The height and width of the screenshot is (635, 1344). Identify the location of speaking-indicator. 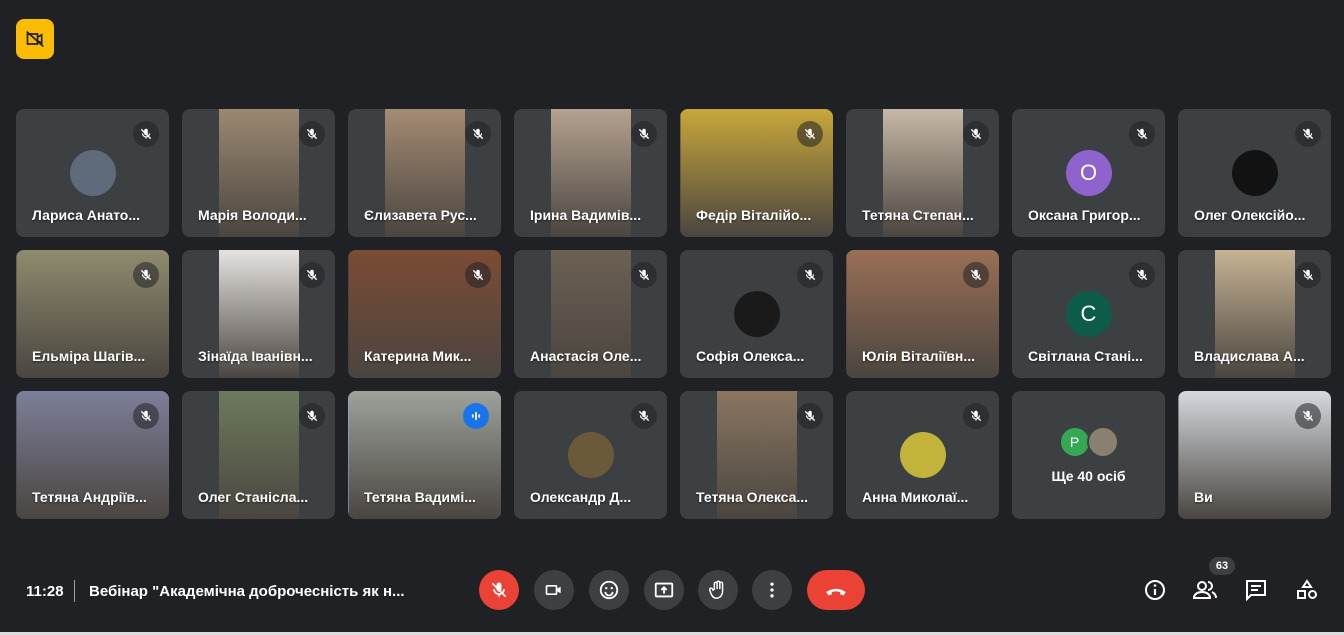
(476, 416).